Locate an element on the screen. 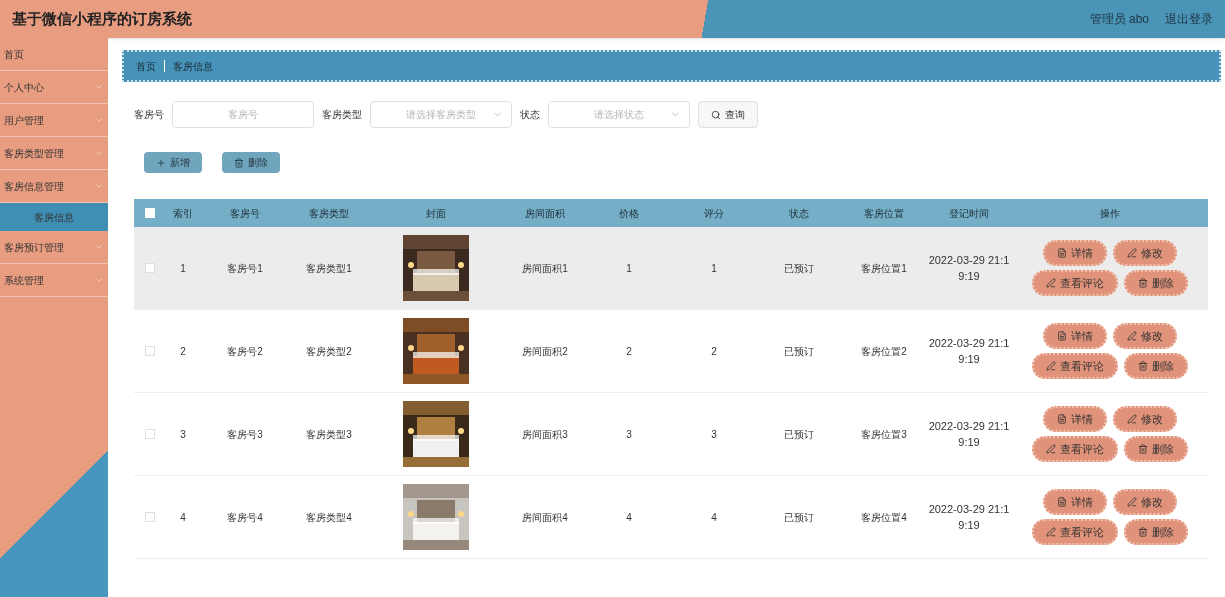 This screenshot has height=597, width=1225. table-cell-text: 客房类型4 is located at coordinates (329, 517).